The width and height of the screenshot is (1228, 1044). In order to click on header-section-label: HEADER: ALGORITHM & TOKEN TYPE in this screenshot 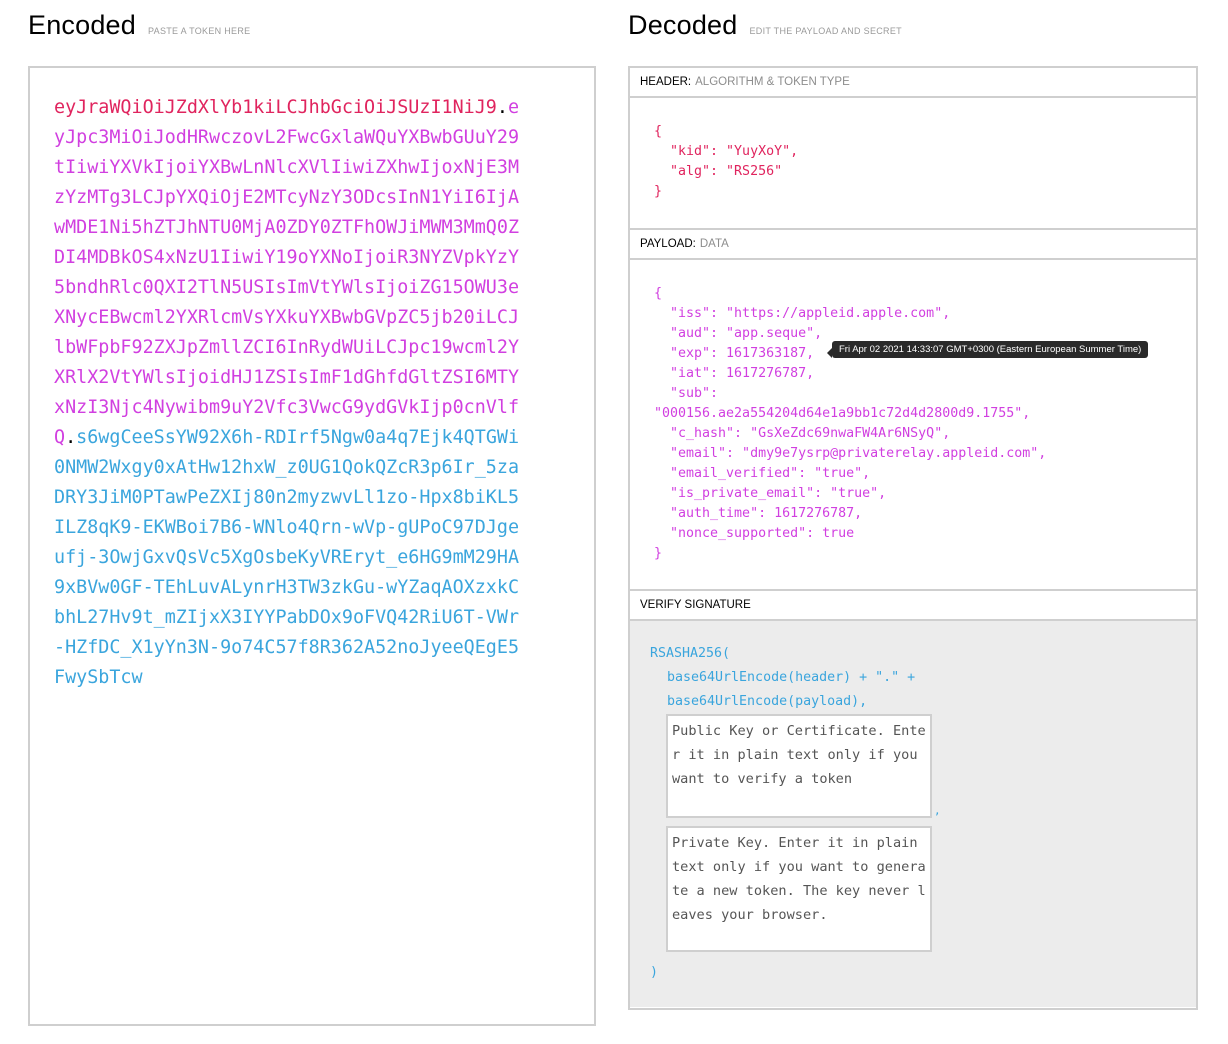, I will do `click(913, 83)`.